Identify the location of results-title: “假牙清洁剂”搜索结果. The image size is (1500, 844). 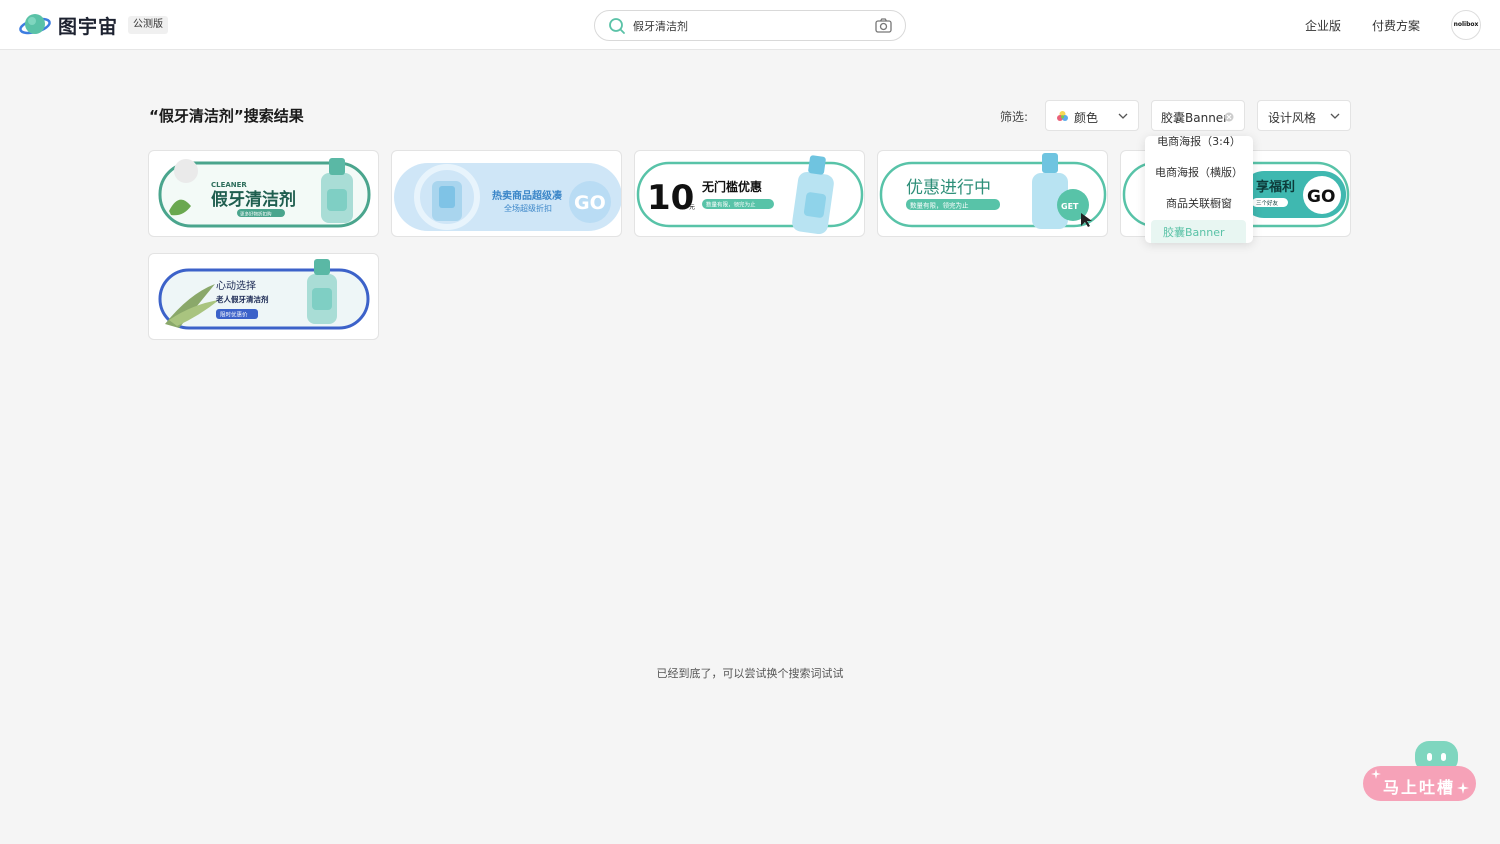
(226, 116).